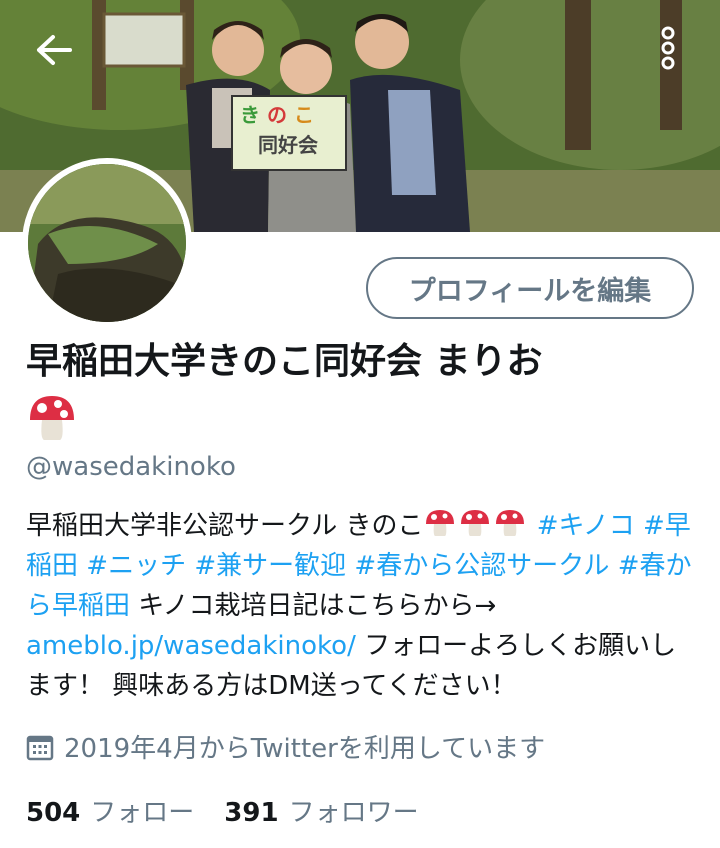 Image resolution: width=720 pixels, height=848 pixels. What do you see at coordinates (131, 467) in the screenshot?
I see `user-handle: @wasedakinoko` at bounding box center [131, 467].